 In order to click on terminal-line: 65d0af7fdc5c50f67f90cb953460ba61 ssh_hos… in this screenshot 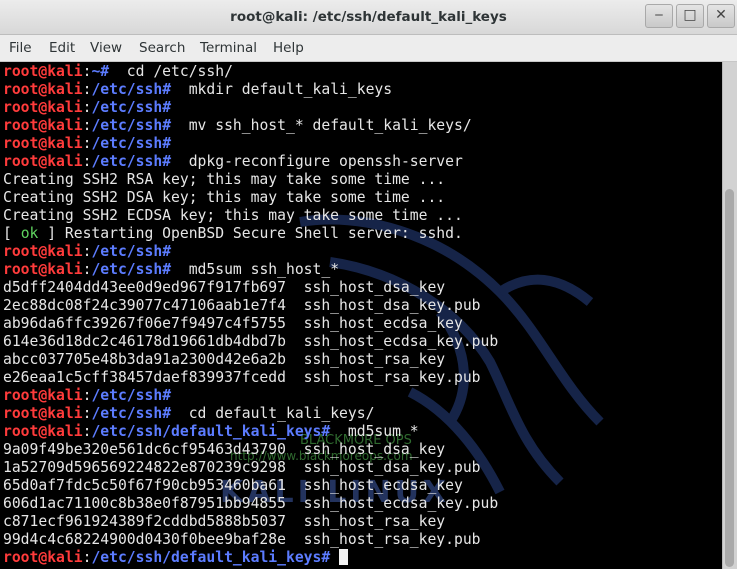, I will do `click(233, 486)`.